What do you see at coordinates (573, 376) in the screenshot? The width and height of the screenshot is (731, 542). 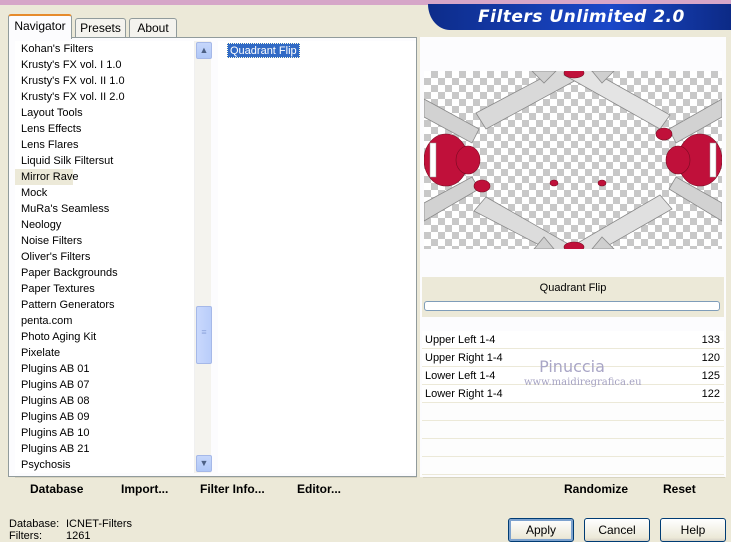 I see `param-row: Lower Left 1-4 125` at bounding box center [573, 376].